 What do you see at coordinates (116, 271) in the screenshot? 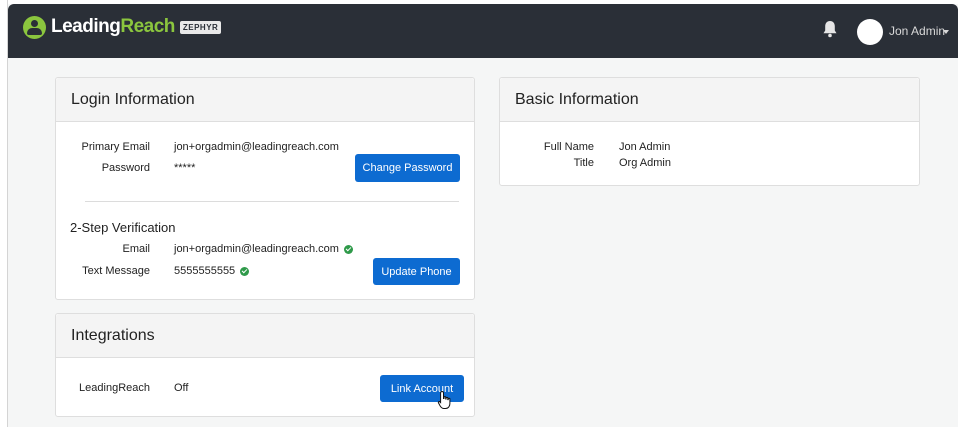
I see `text-message-label: Text Message` at bounding box center [116, 271].